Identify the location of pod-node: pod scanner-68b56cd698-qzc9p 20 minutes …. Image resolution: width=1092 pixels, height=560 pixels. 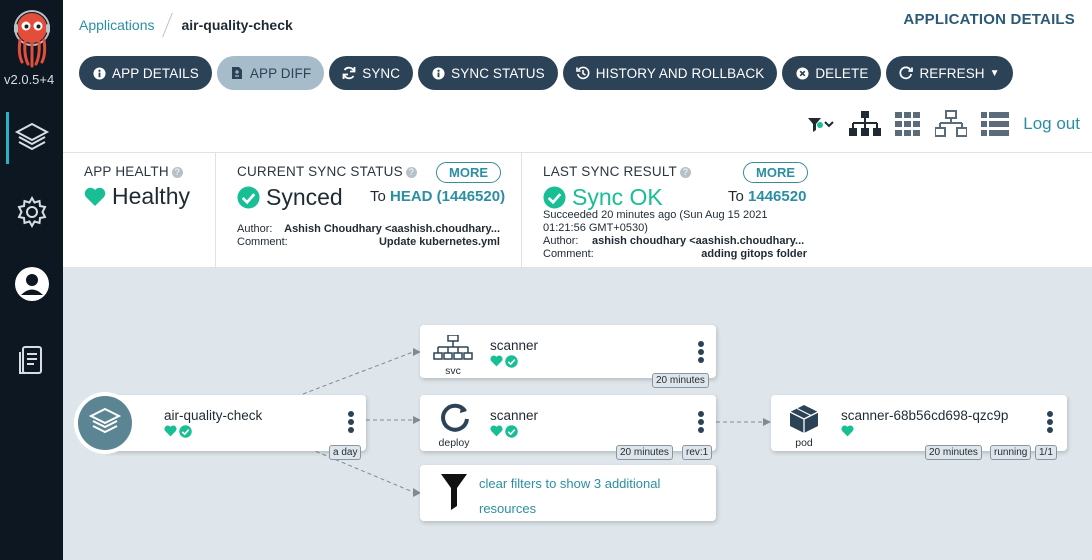
(919, 427).